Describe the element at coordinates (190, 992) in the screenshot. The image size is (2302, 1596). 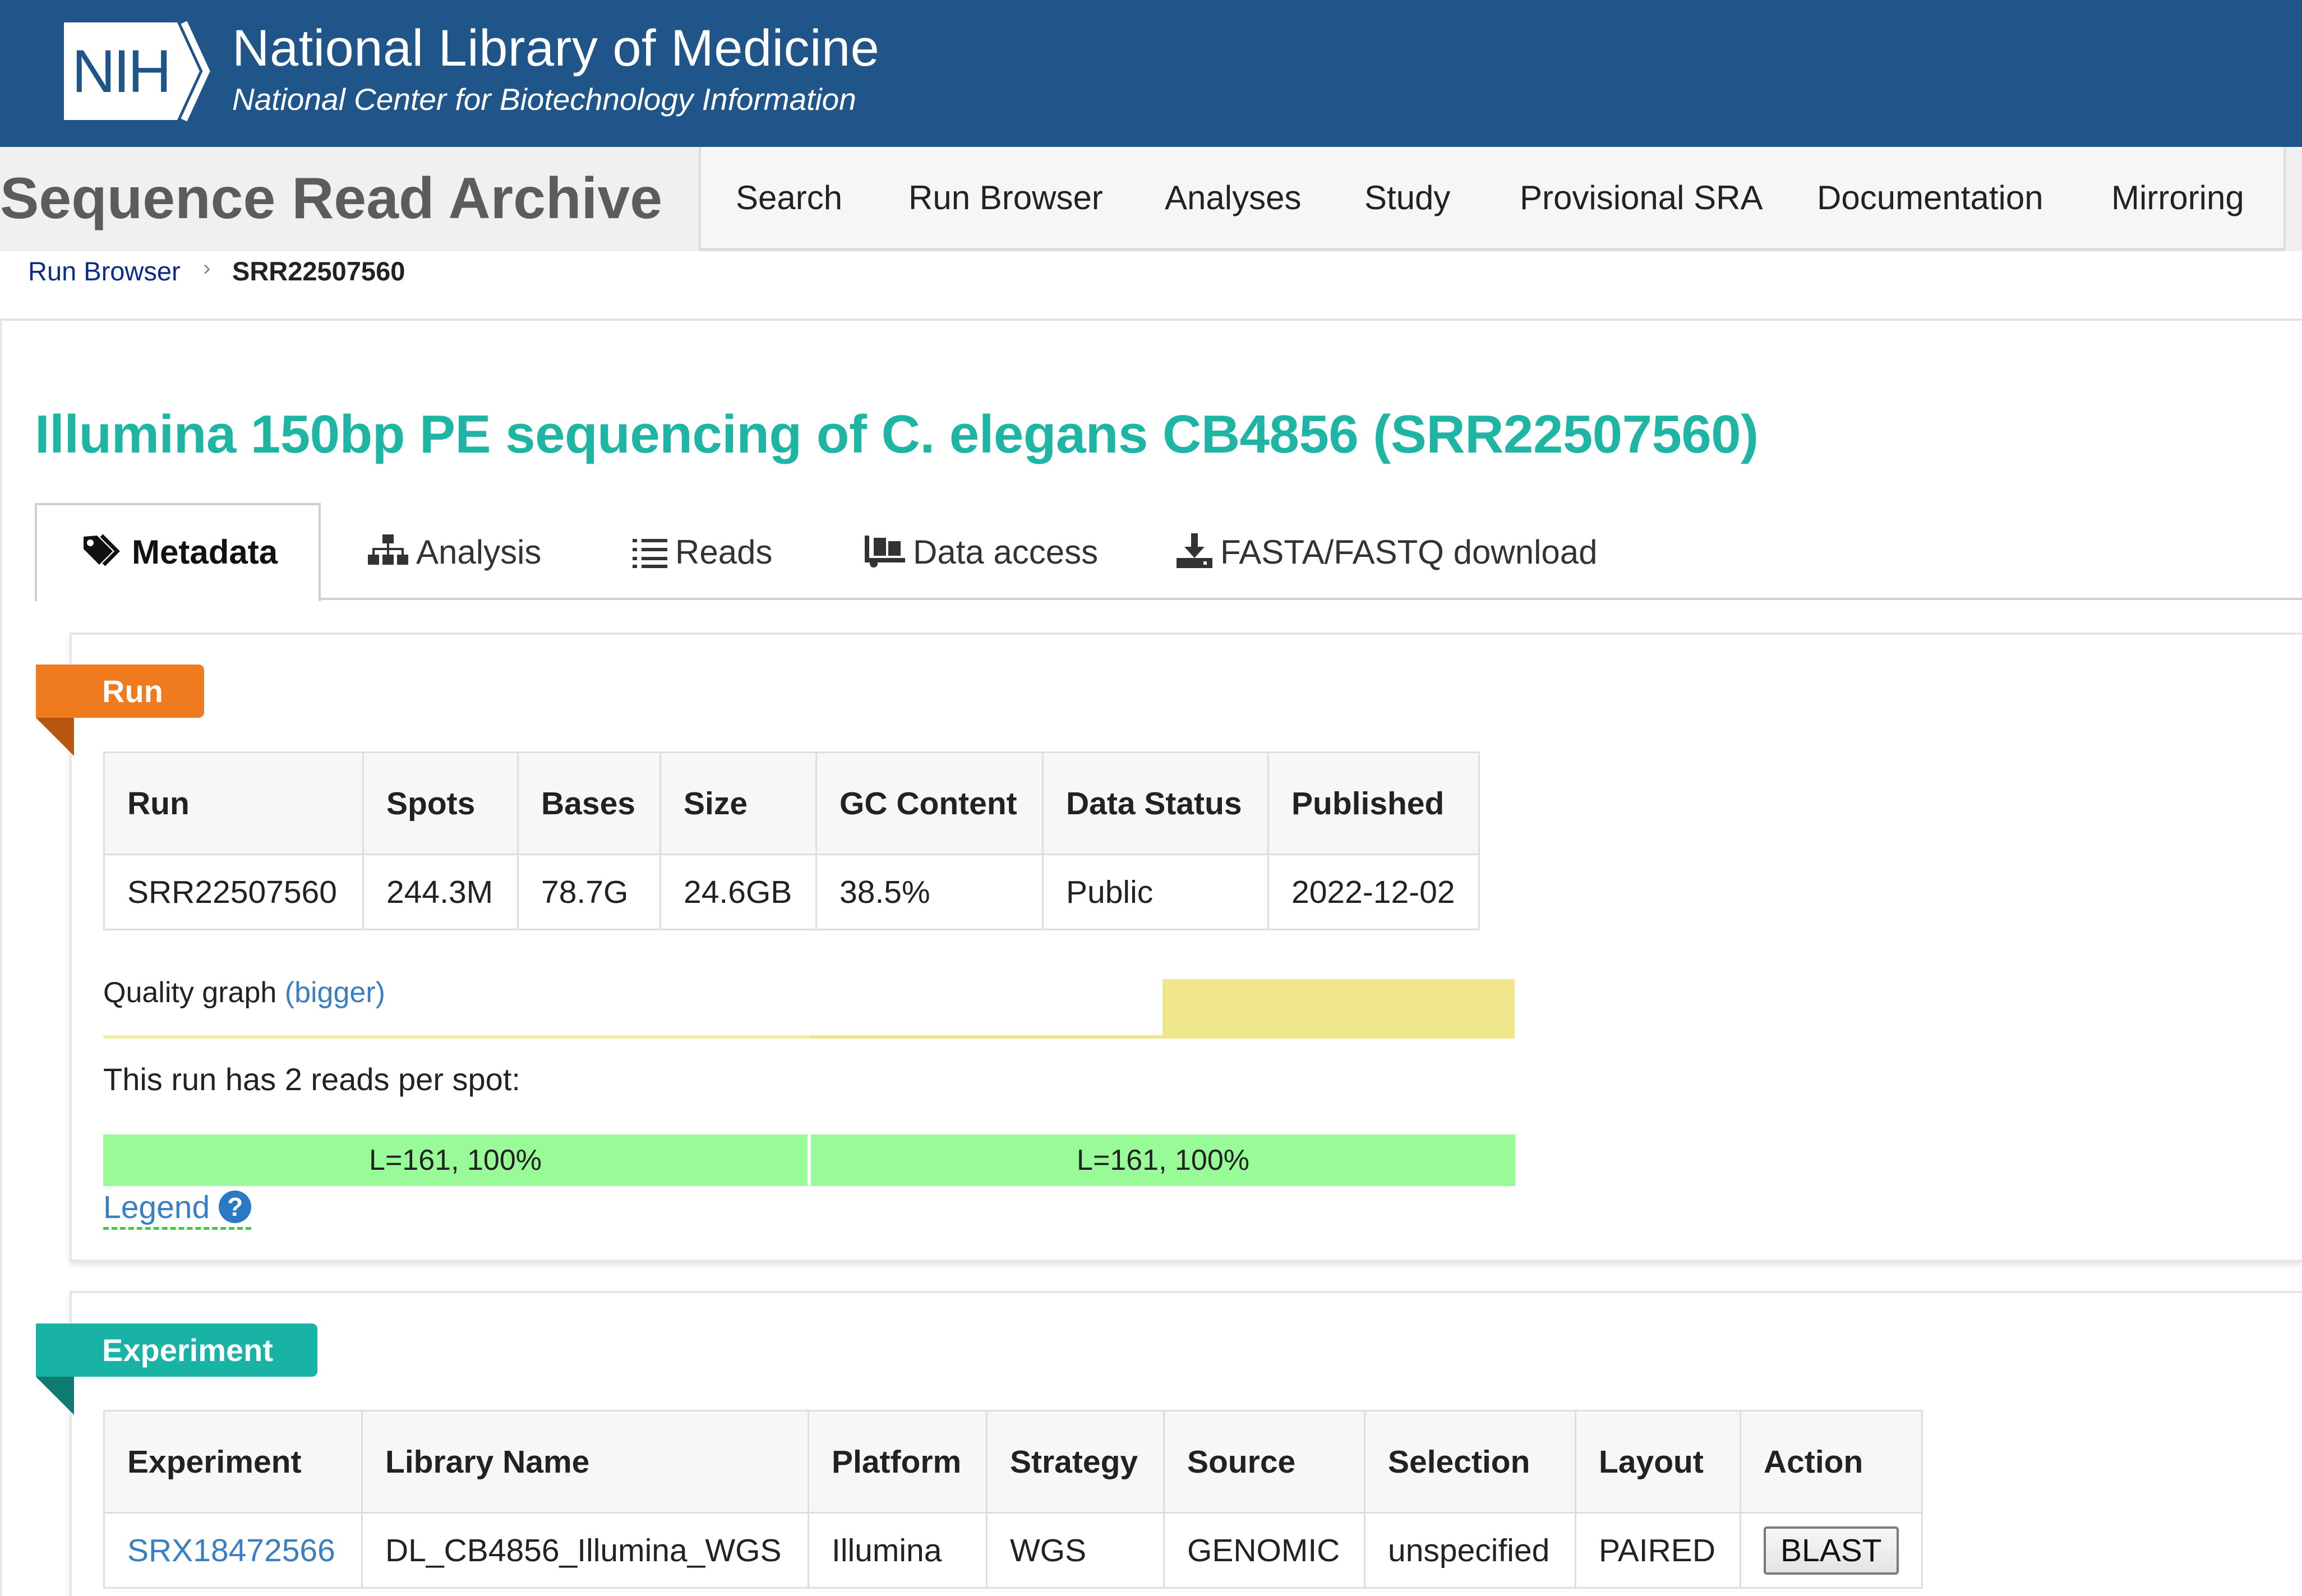
I see `quality-graph-text: Quality graph` at that location.